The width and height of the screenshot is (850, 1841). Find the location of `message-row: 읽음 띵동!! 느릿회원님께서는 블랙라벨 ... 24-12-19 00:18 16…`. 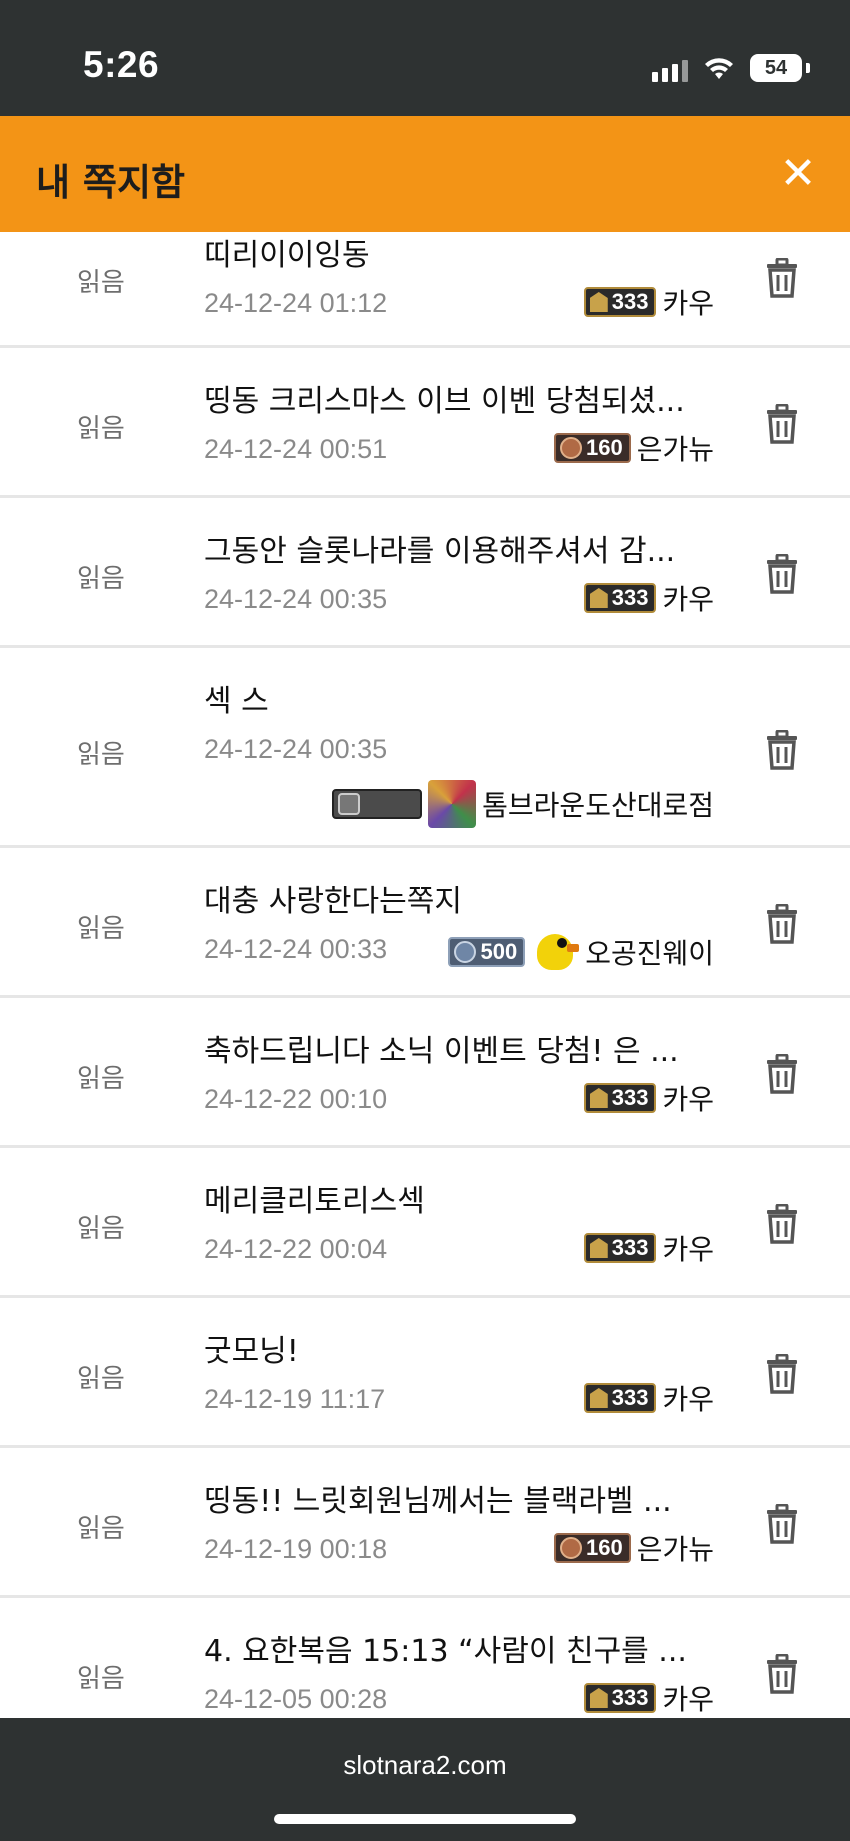

message-row: 읽음 띵동!! 느릿회원님께서는 블랙라벨 ... 24-12-19 00:18 16… is located at coordinates (425, 1523).